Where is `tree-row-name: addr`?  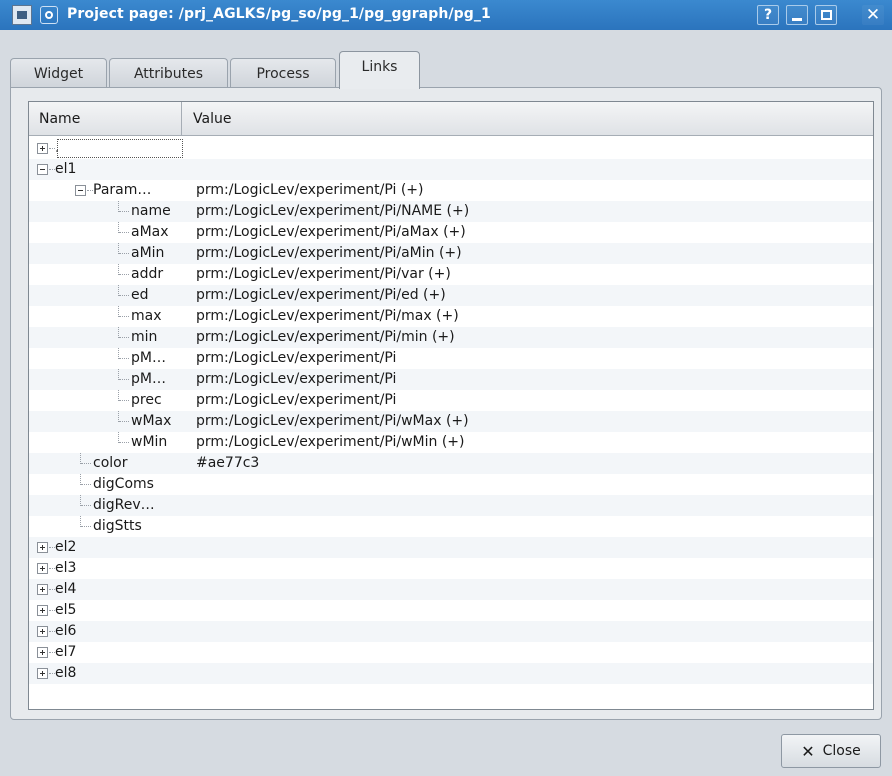 tree-row-name: addr is located at coordinates (147, 274).